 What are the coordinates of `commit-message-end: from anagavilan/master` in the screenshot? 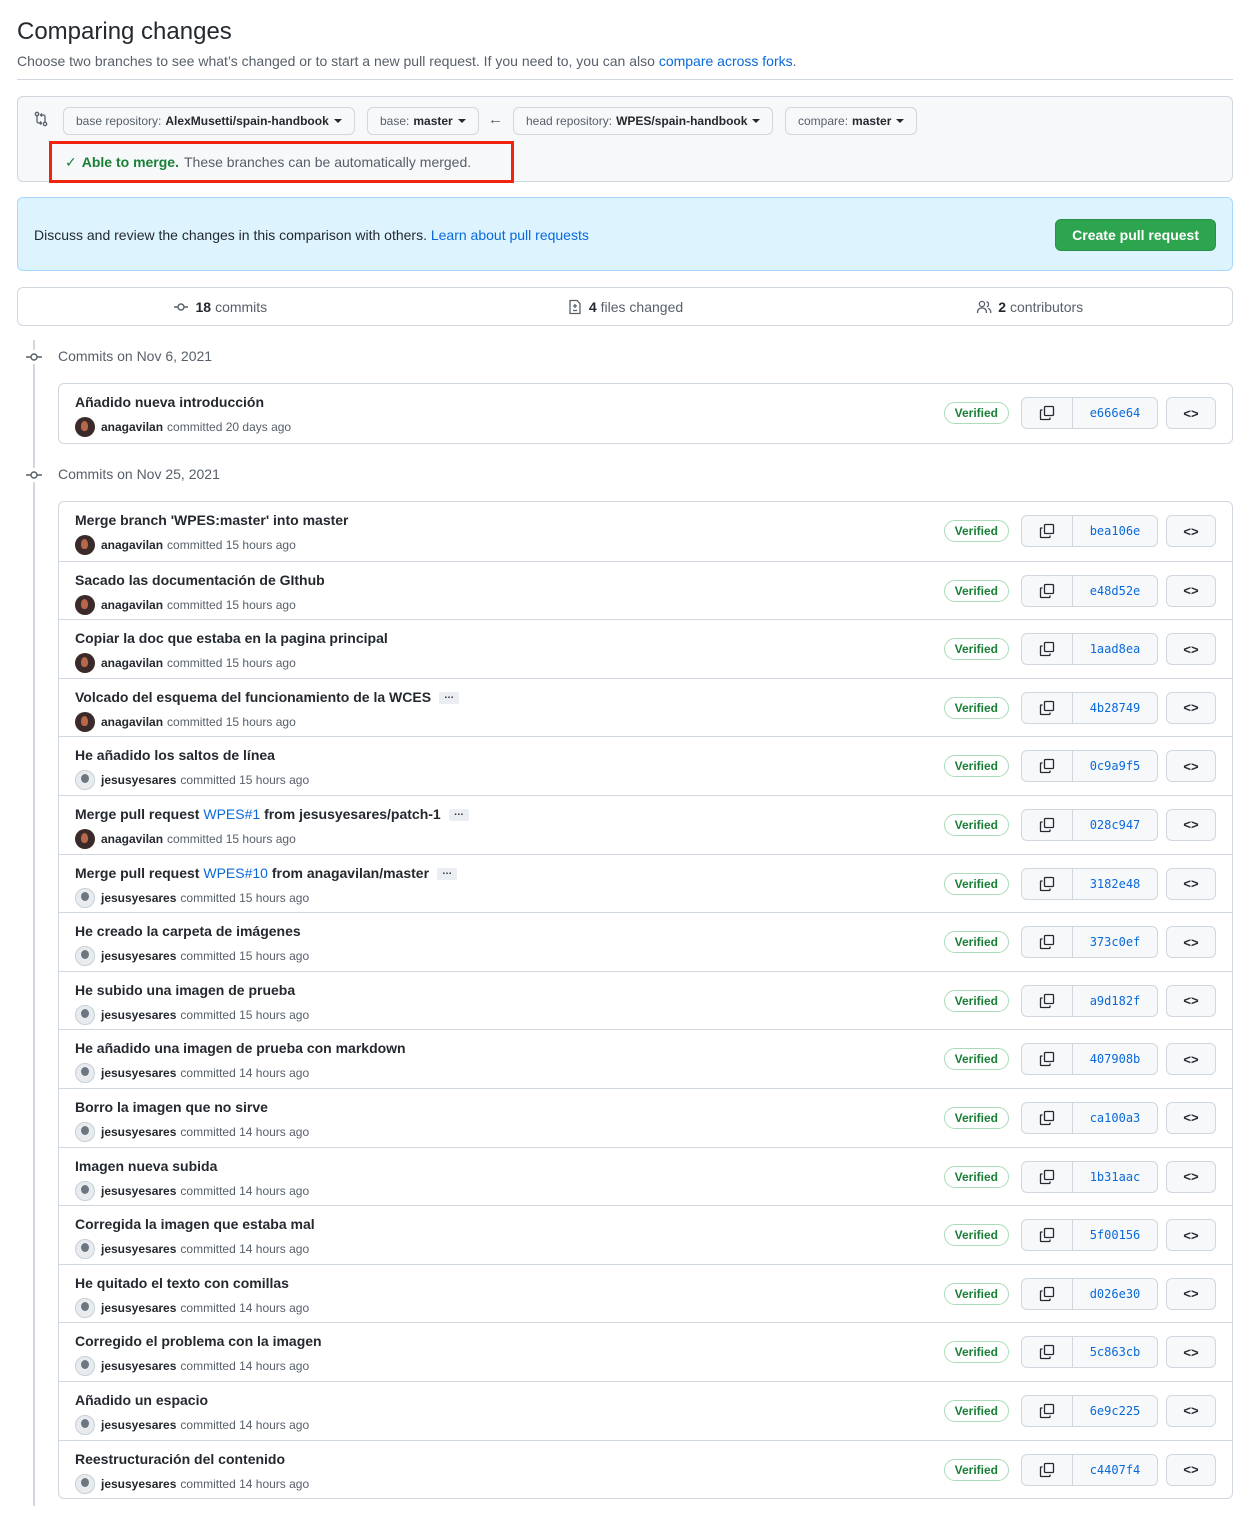 It's located at (350, 873).